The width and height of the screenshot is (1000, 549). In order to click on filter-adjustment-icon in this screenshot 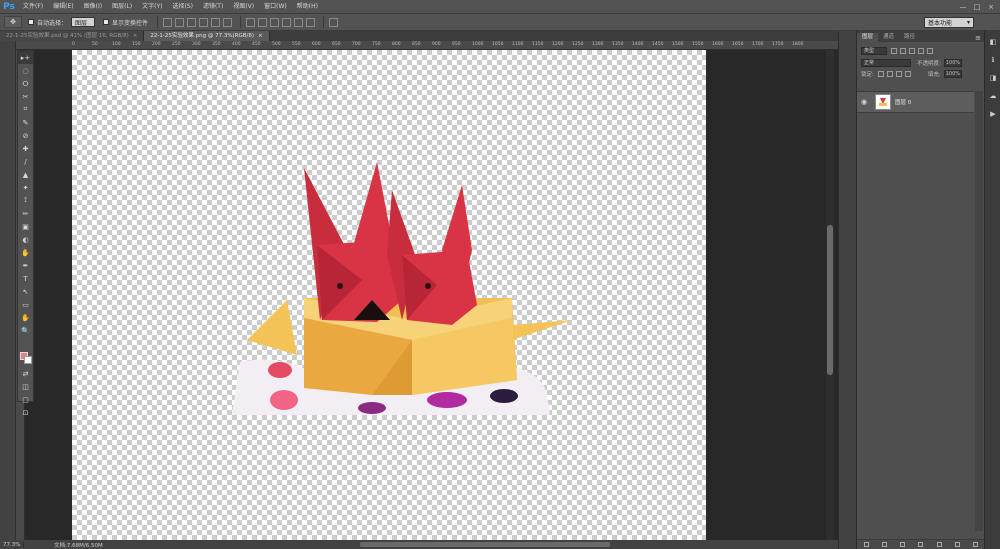, I will do `click(903, 51)`.